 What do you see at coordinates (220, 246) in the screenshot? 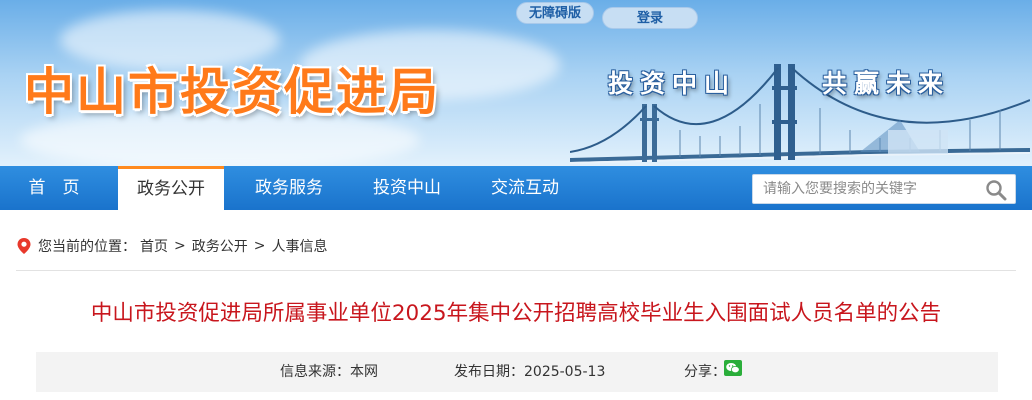
I see `breadcrumb-link-government-info: 政务公开` at bounding box center [220, 246].